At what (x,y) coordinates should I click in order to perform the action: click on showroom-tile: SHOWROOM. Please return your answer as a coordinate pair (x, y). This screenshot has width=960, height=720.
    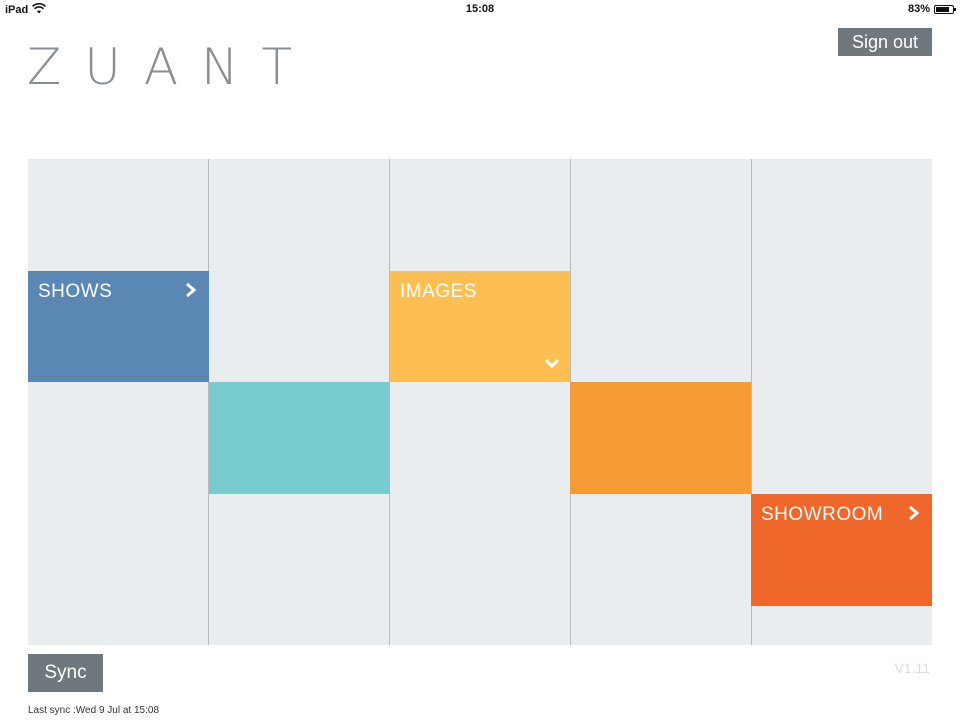
    Looking at the image, I should click on (841, 550).